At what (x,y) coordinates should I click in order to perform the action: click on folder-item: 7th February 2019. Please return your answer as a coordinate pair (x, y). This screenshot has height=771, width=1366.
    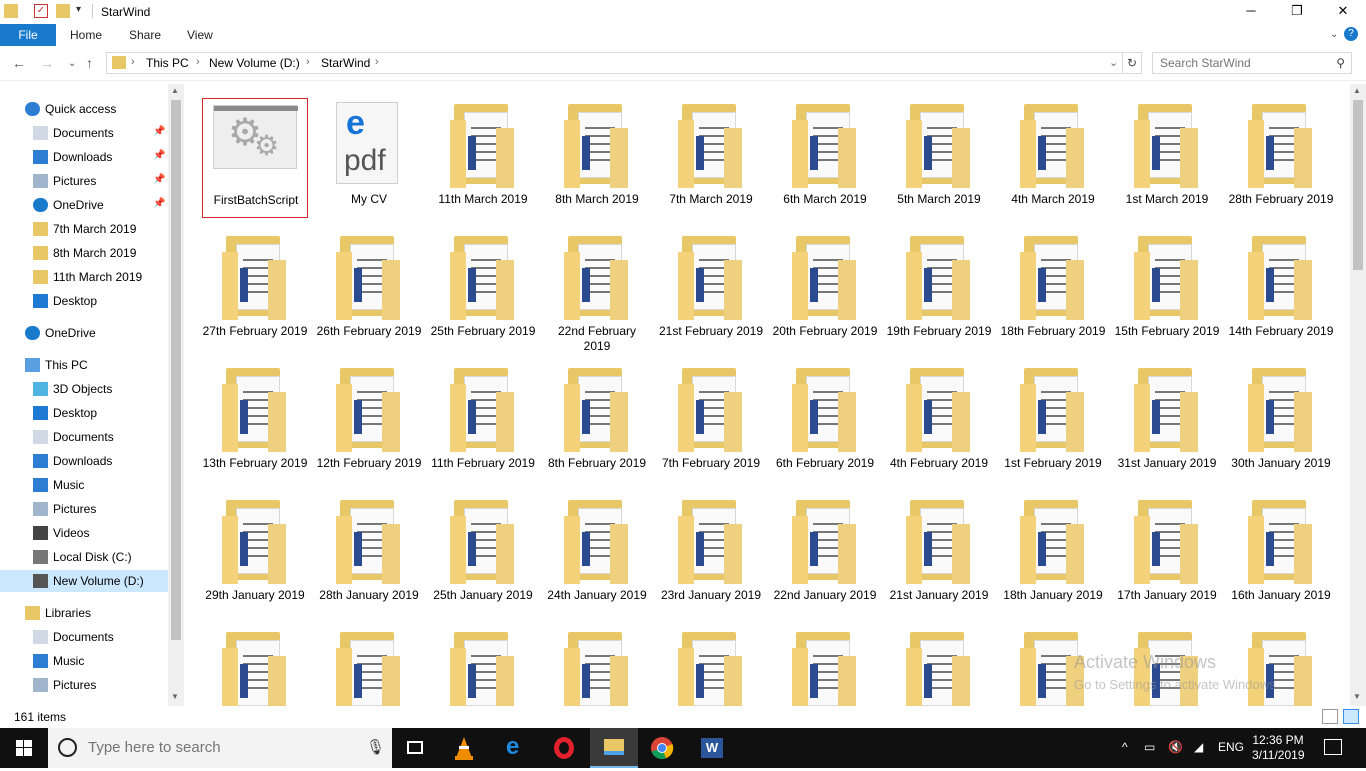
    Looking at the image, I should click on (711, 422).